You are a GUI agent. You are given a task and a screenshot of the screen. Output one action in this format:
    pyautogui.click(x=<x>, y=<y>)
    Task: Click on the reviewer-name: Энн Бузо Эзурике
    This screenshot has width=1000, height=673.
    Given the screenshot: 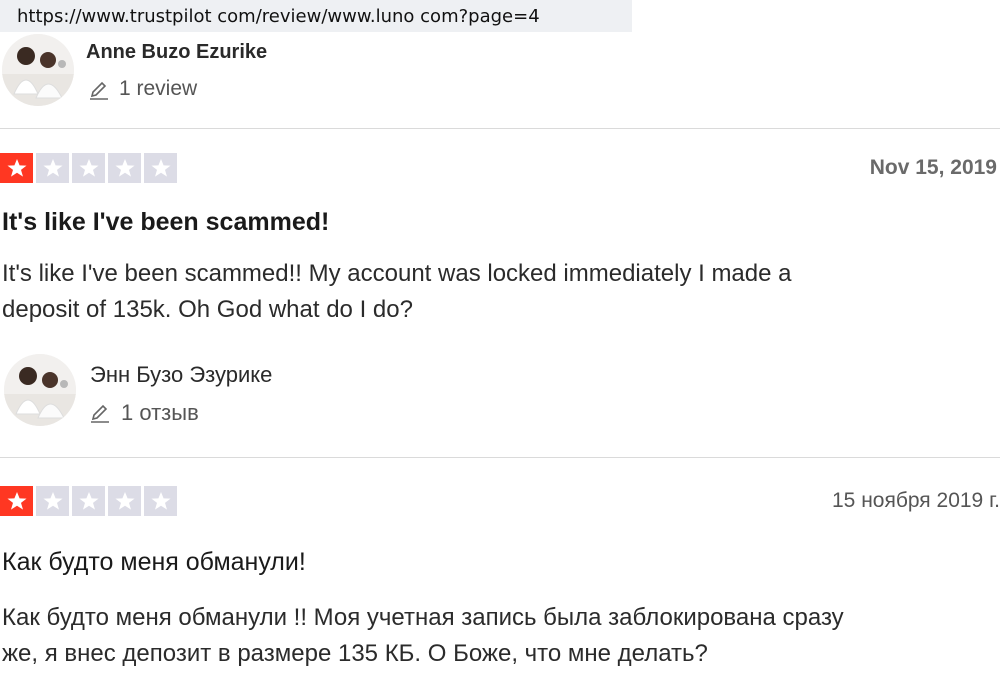 What is the action you would take?
    pyautogui.click(x=181, y=375)
    